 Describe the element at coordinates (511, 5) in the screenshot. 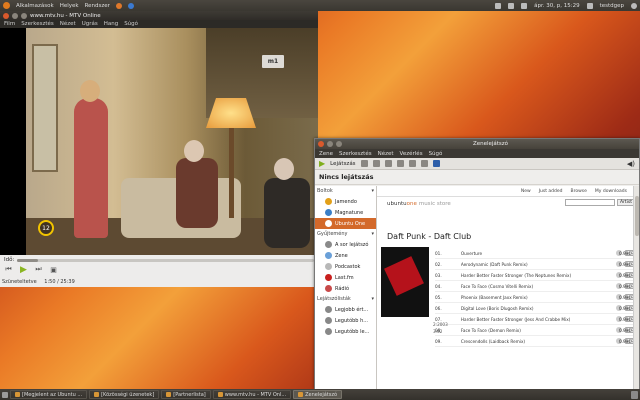

I see `network-icon` at that location.